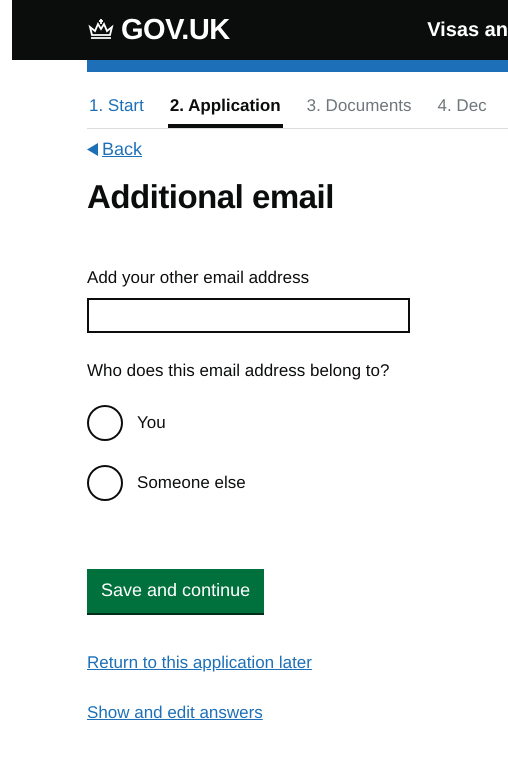 This screenshot has width=508, height=768. Describe the element at coordinates (238, 371) in the screenshot. I see `question-text: Who does this email address belong to?` at that location.